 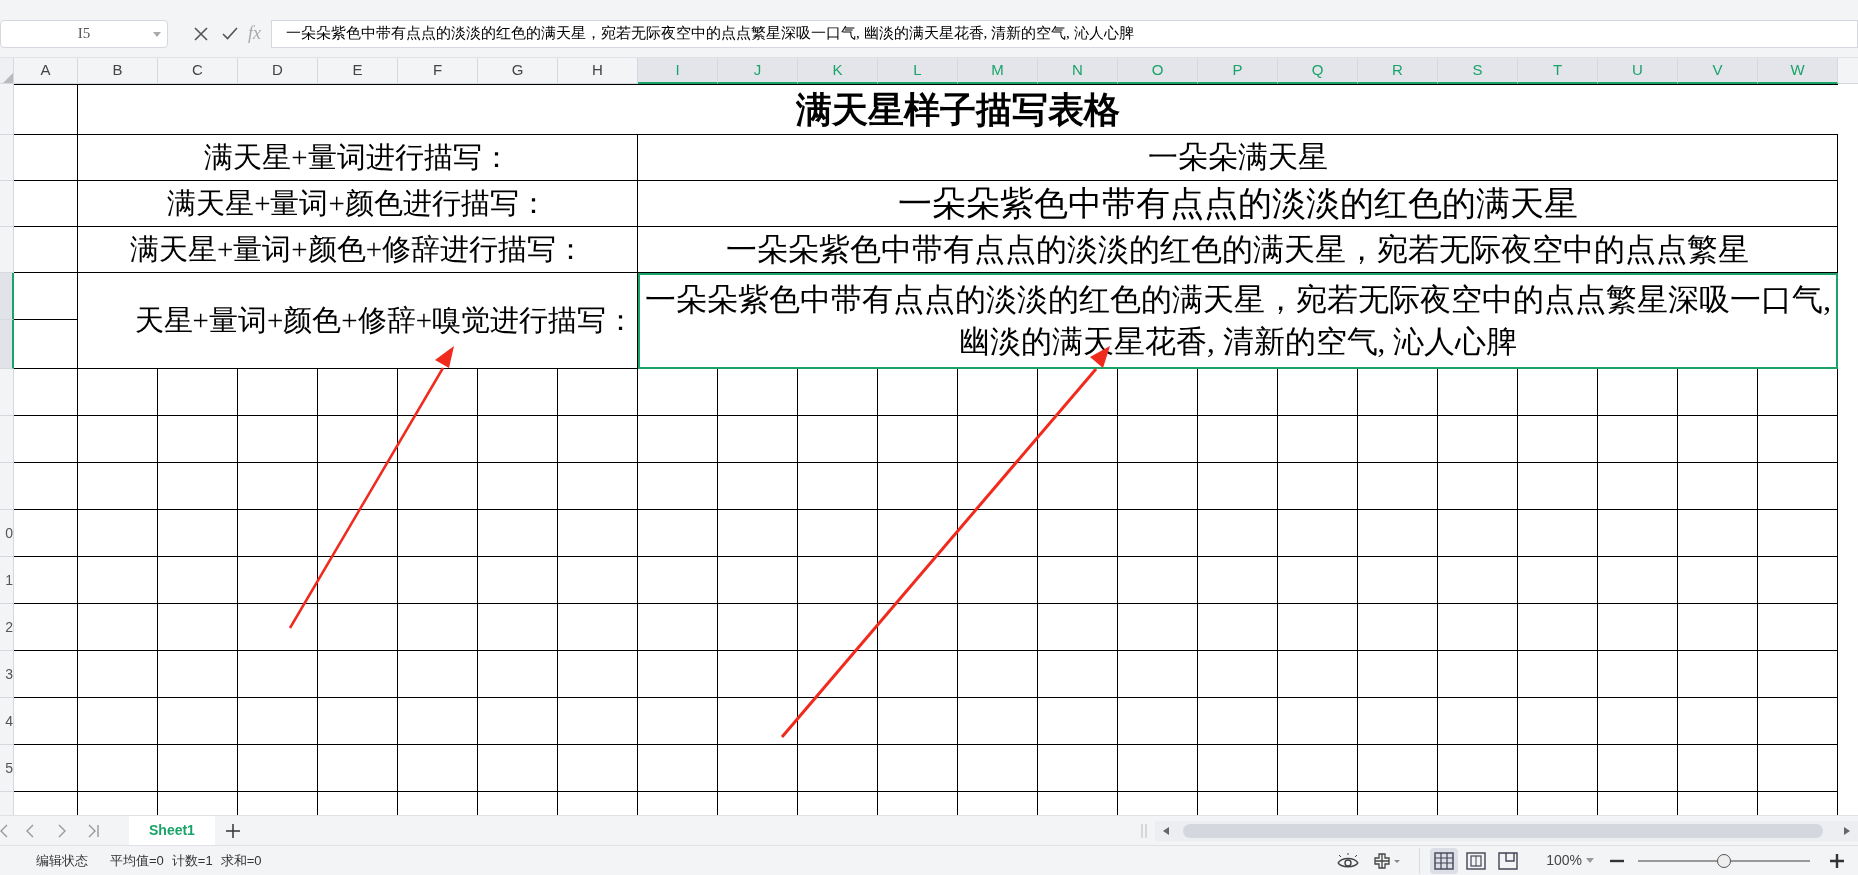 What do you see at coordinates (62, 830) in the screenshot?
I see `next-sheet-icon` at bounding box center [62, 830].